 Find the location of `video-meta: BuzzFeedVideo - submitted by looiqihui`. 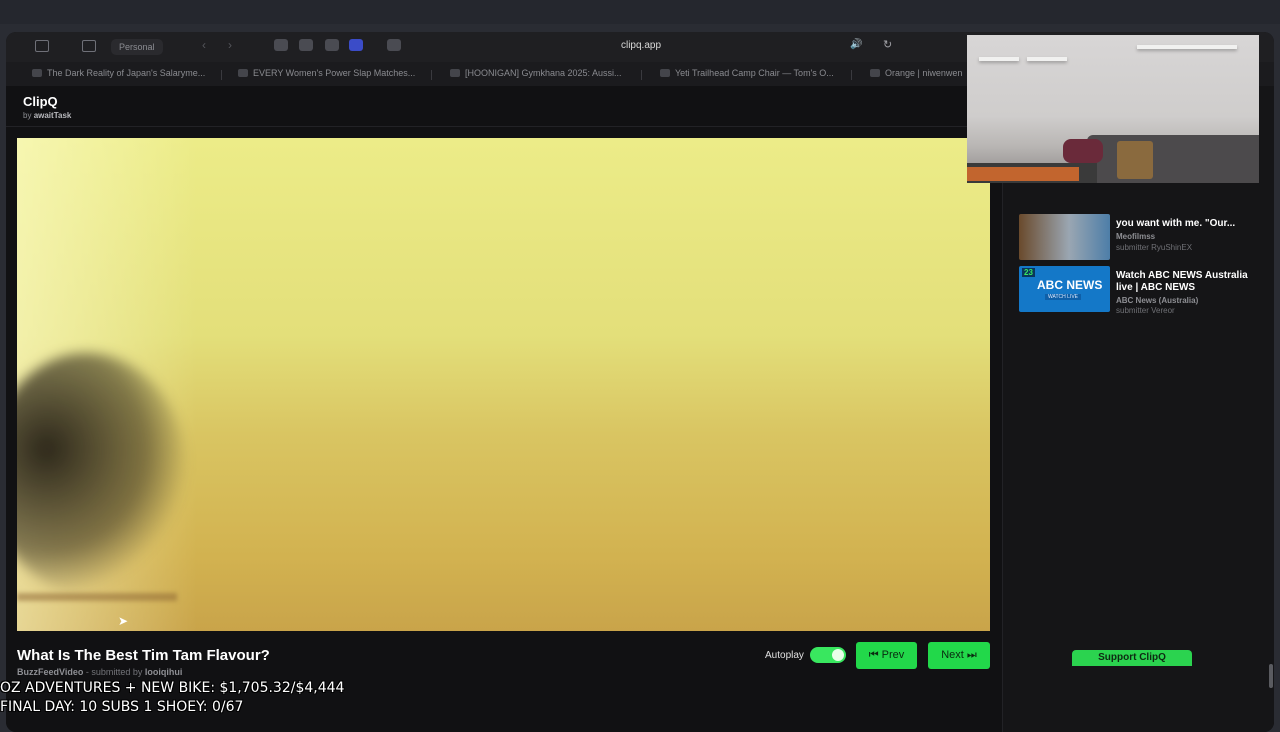

video-meta: BuzzFeedVideo - submitted by looiqihui is located at coordinates (100, 672).